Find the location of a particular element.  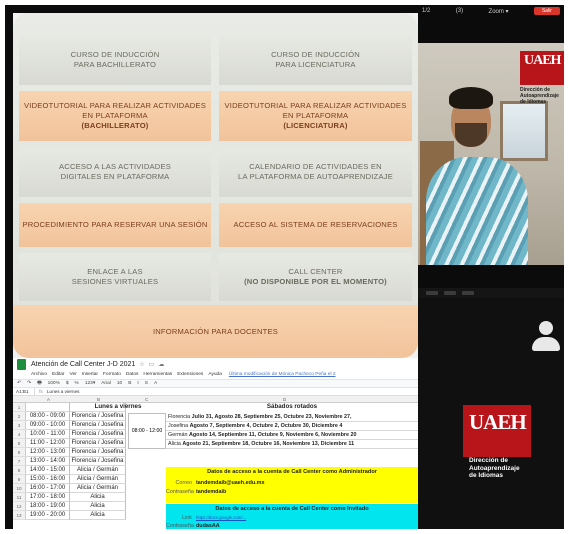

row-number: 8 is located at coordinates (19, 470).